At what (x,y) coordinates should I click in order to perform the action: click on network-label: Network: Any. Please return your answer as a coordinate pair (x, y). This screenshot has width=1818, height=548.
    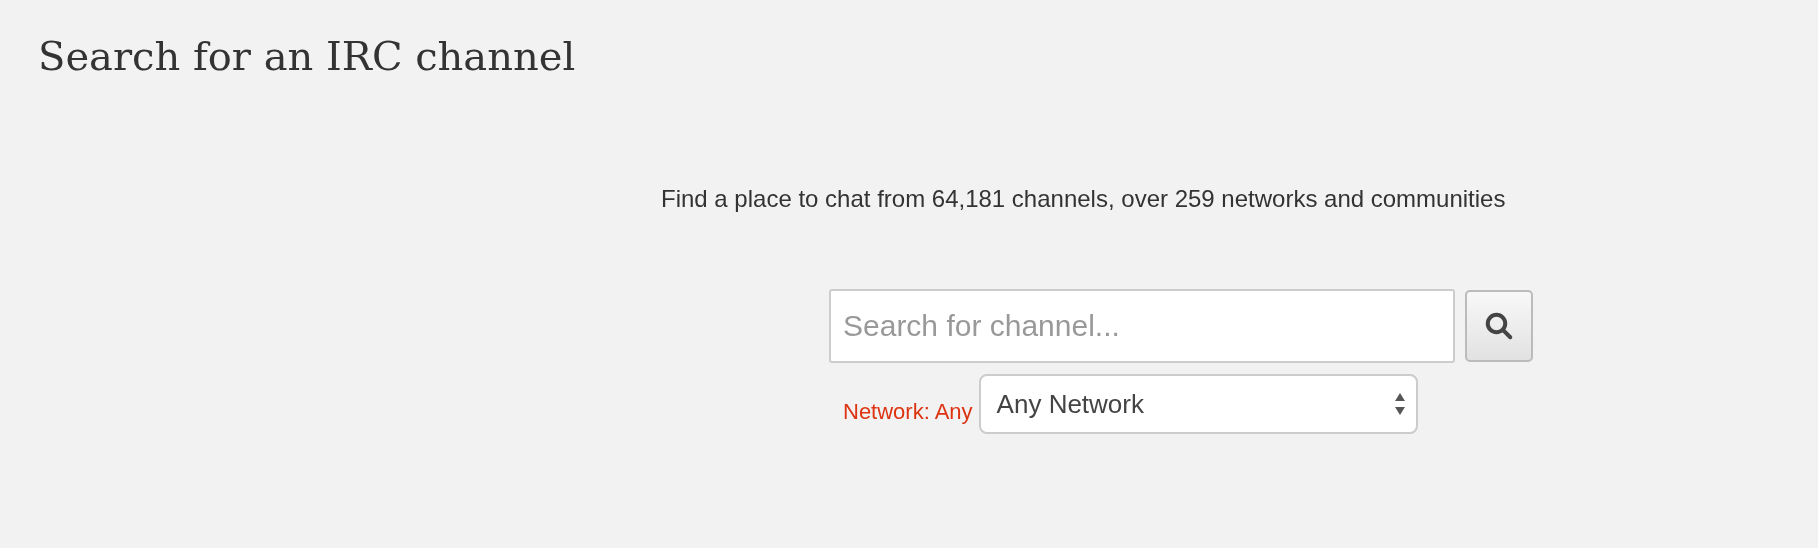
    Looking at the image, I should click on (908, 411).